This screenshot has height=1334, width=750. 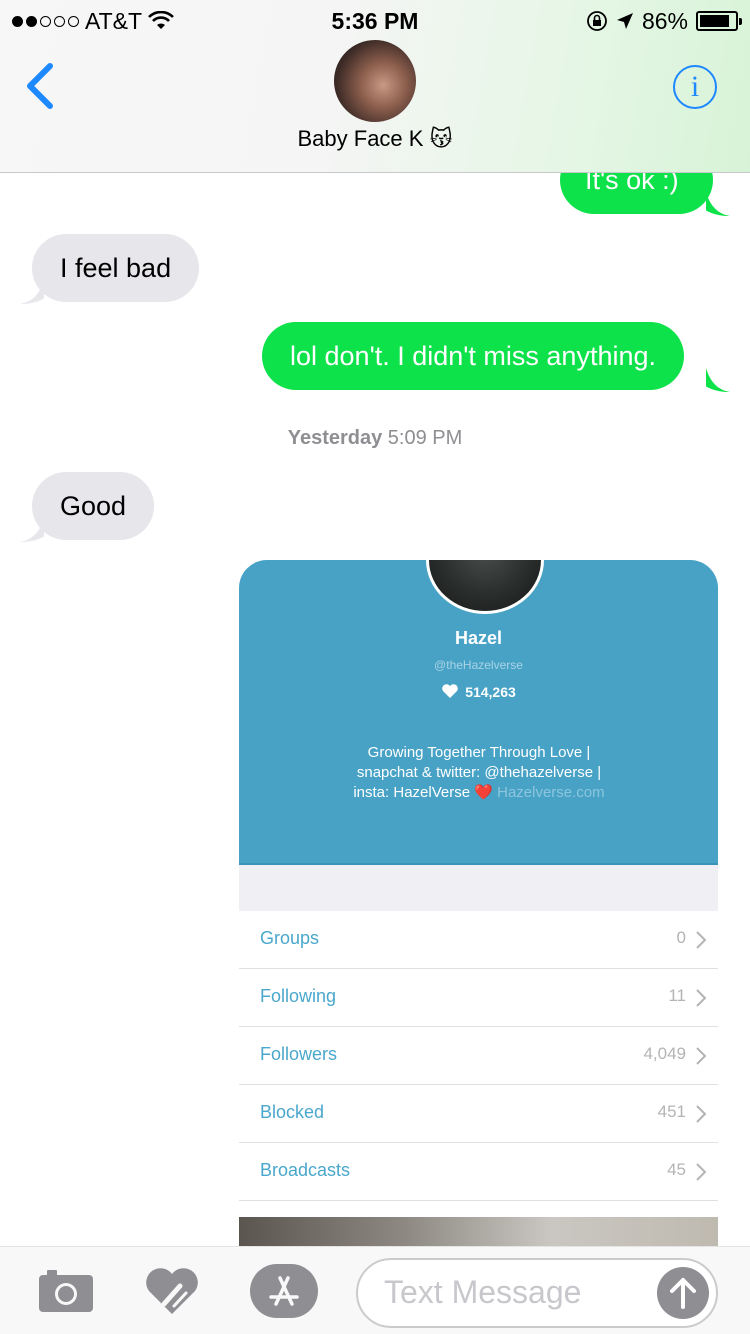 I want to click on row-label: Broadcasts, so click(x=305, y=1170).